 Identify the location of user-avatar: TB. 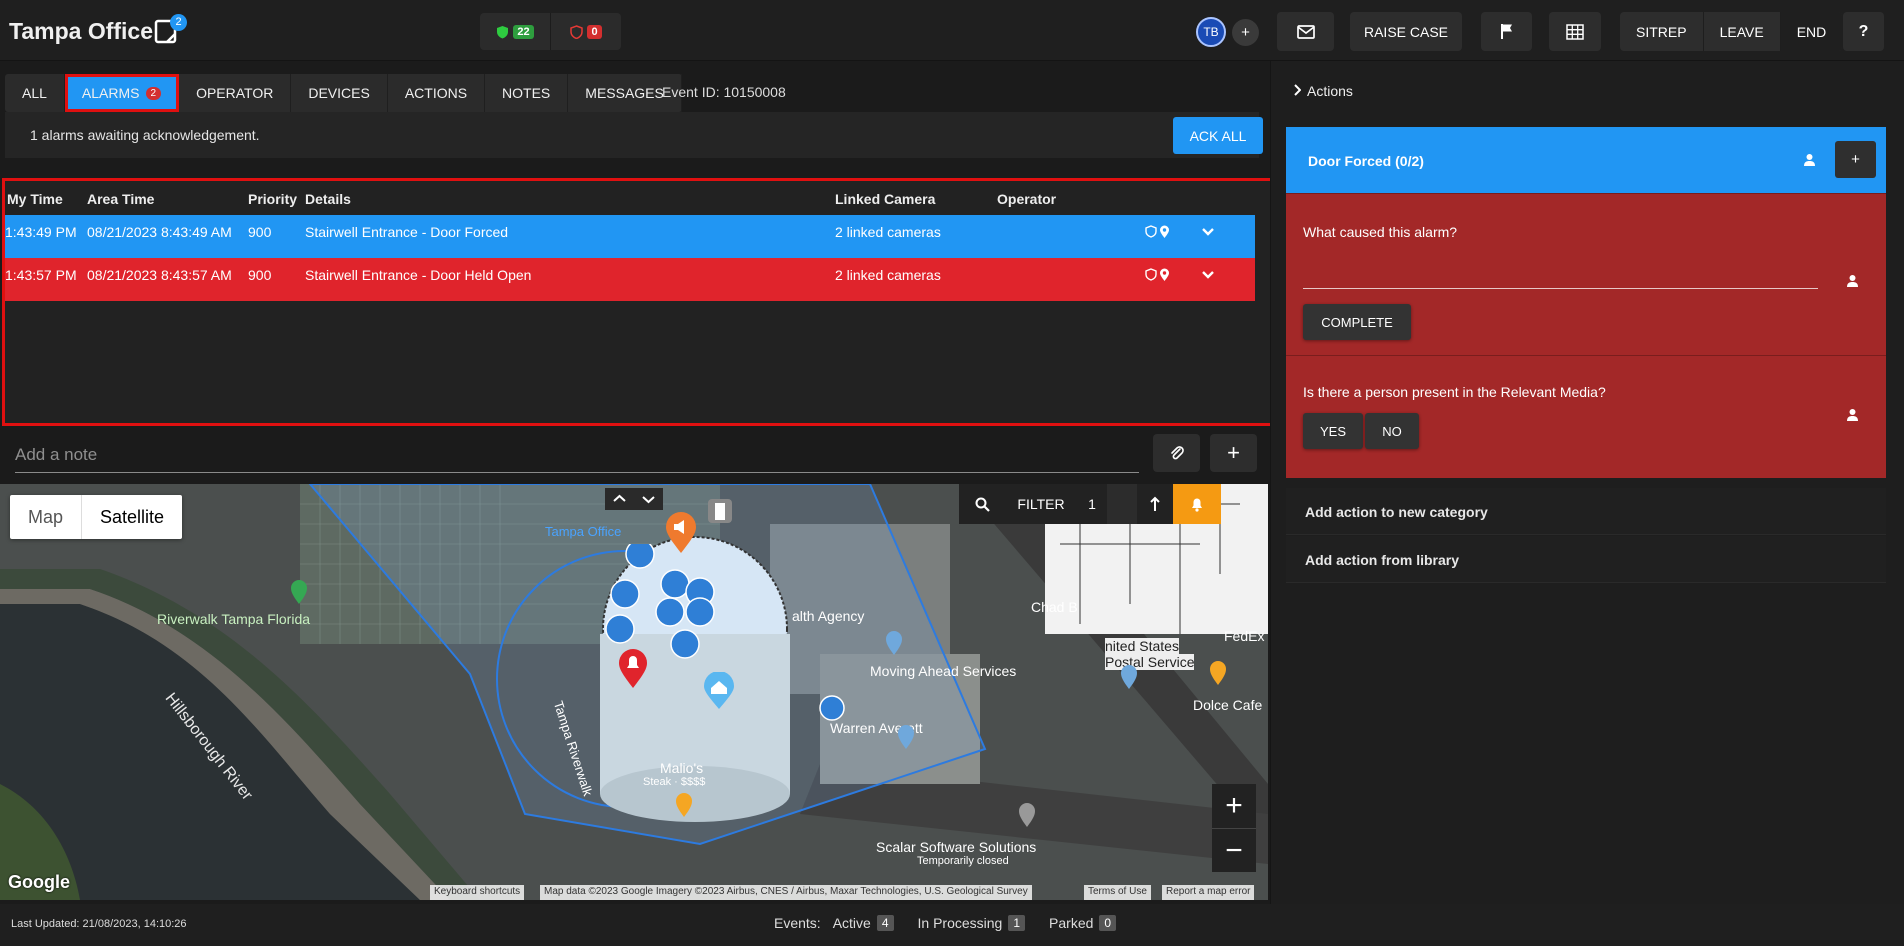
(1211, 32).